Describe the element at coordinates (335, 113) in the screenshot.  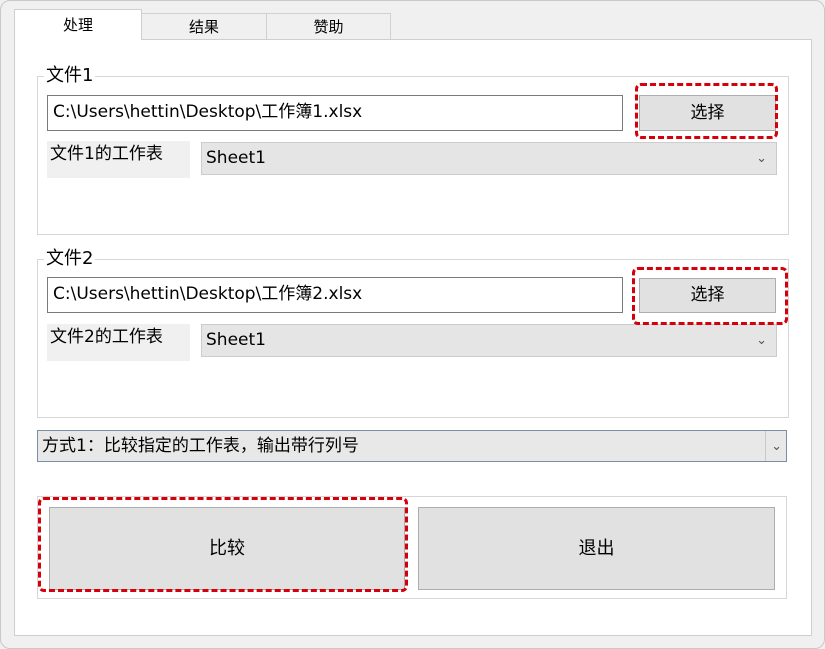
I see `file1-path-input: C:\Users\hettin\Desktop\工作簿1.xlsx` at that location.